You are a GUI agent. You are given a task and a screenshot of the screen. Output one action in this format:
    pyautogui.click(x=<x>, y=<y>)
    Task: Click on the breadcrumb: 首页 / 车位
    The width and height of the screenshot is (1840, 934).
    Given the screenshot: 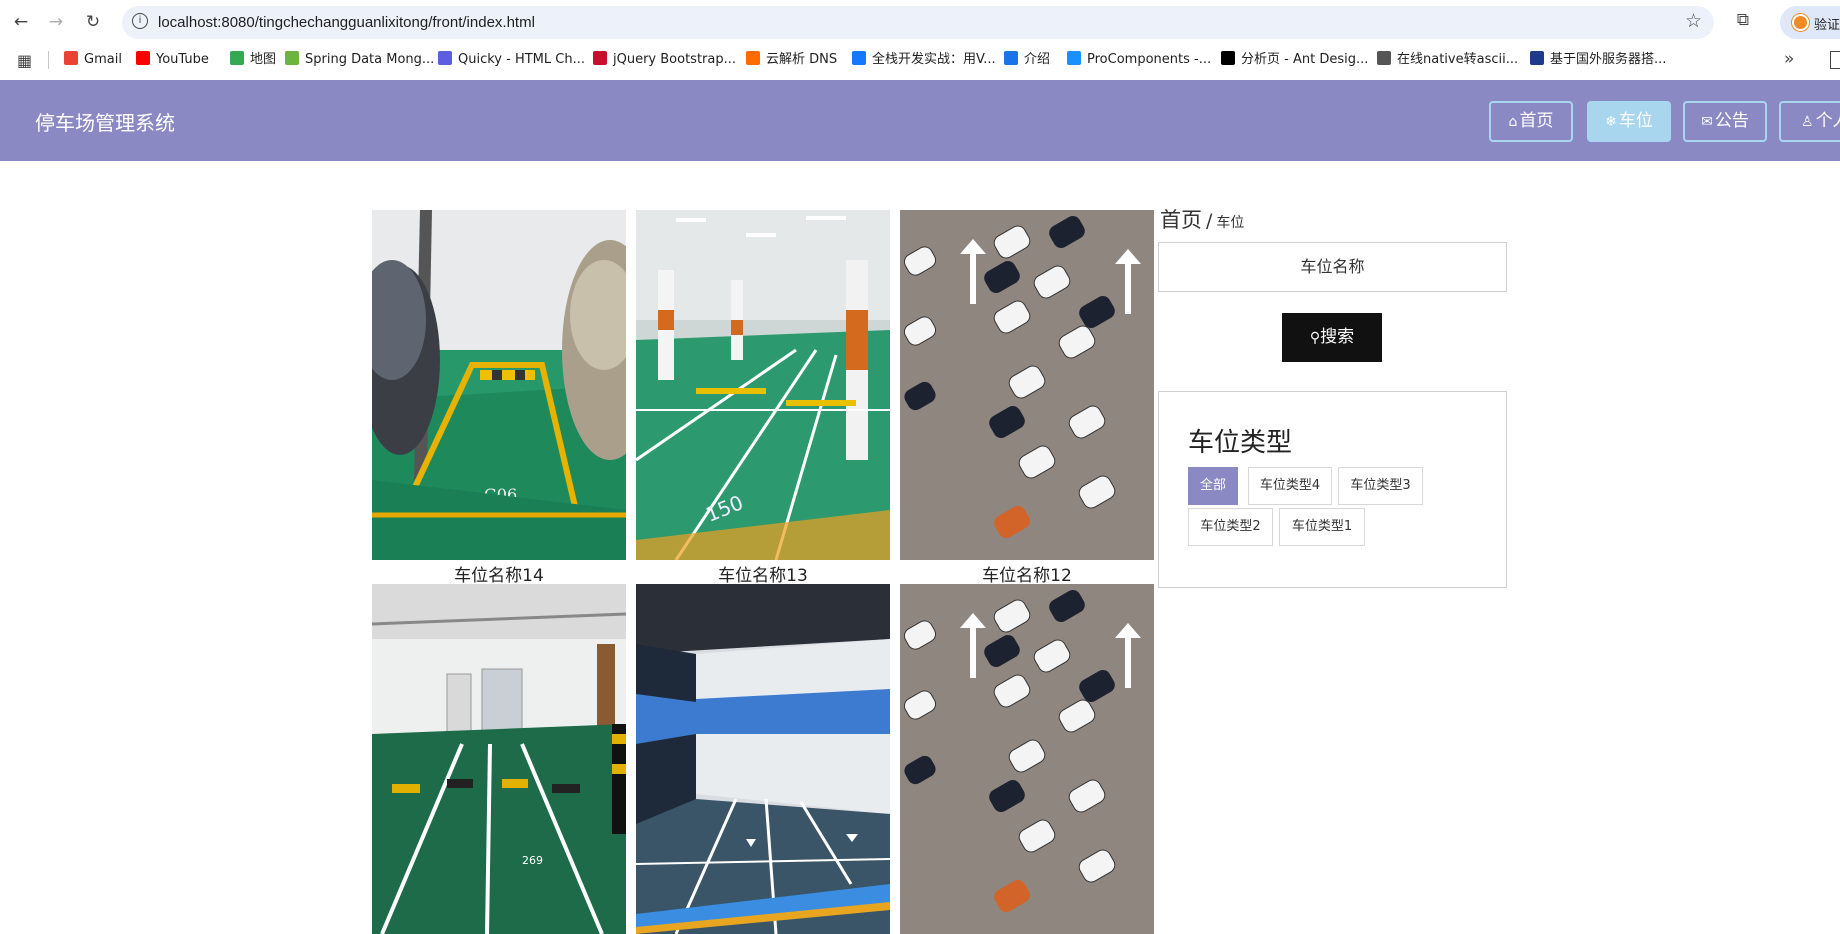 What is the action you would take?
    pyautogui.click(x=1202, y=219)
    